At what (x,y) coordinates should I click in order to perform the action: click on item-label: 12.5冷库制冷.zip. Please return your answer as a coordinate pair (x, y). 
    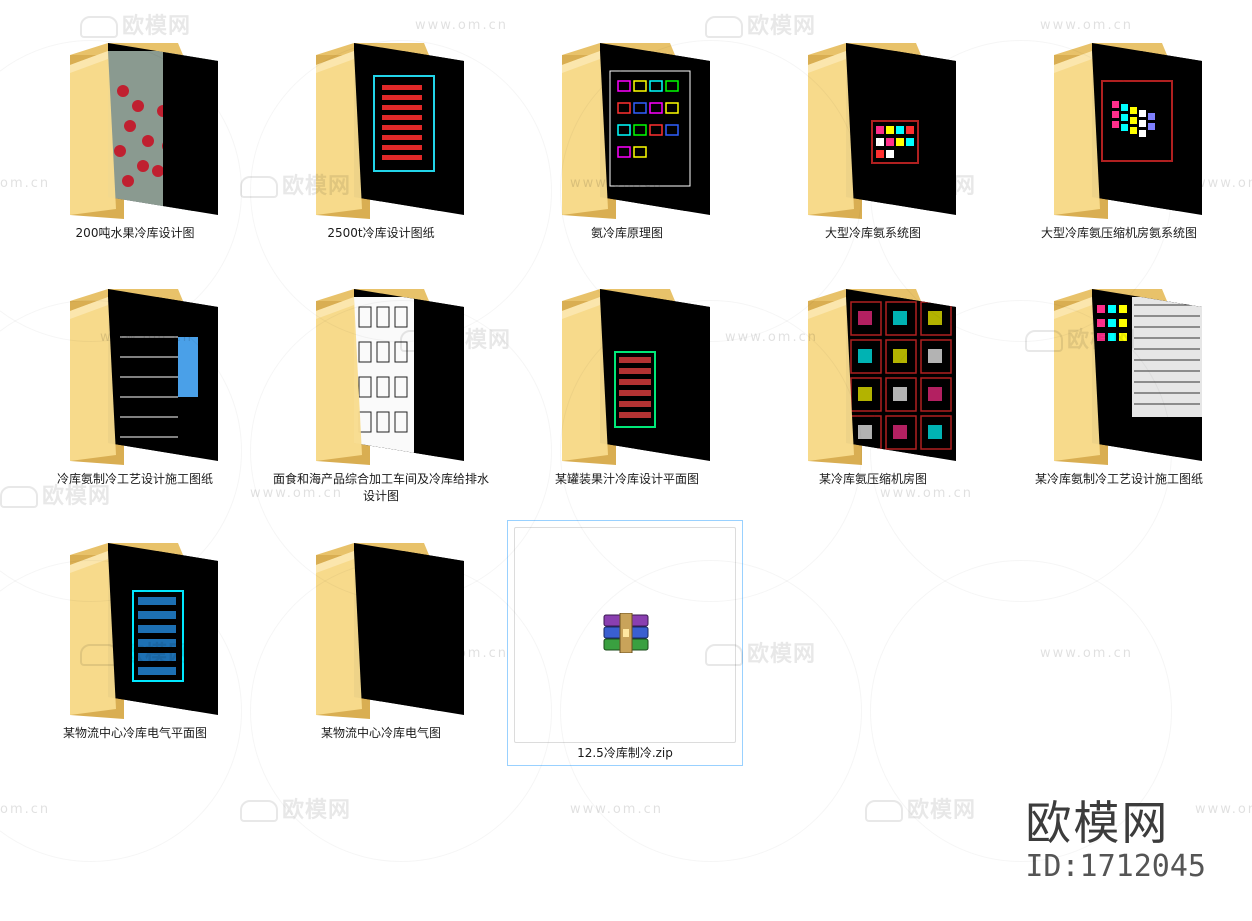
    Looking at the image, I should click on (625, 753).